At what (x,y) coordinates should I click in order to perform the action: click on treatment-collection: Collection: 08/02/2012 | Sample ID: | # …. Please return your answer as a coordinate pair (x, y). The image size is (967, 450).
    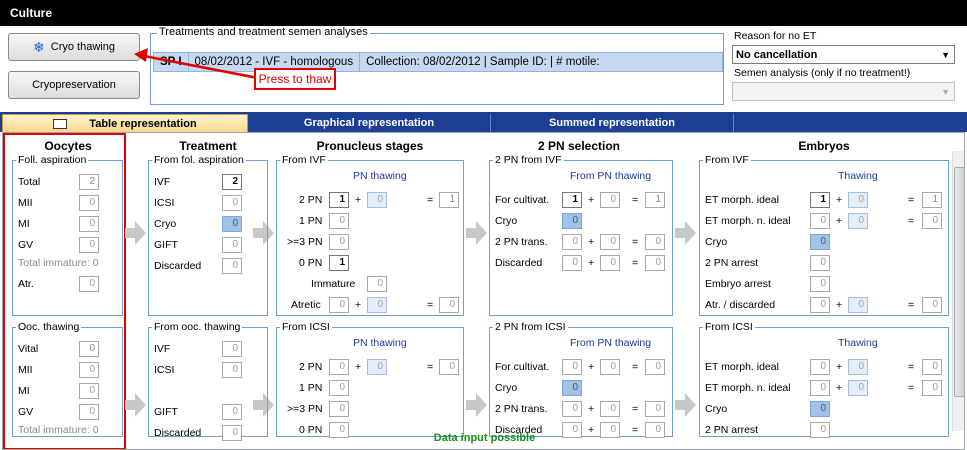
    Looking at the image, I should click on (483, 62).